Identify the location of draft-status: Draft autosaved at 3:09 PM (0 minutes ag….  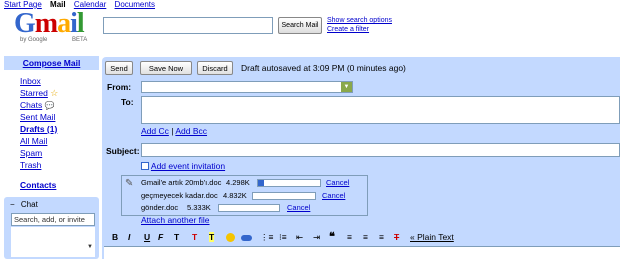
(323, 68).